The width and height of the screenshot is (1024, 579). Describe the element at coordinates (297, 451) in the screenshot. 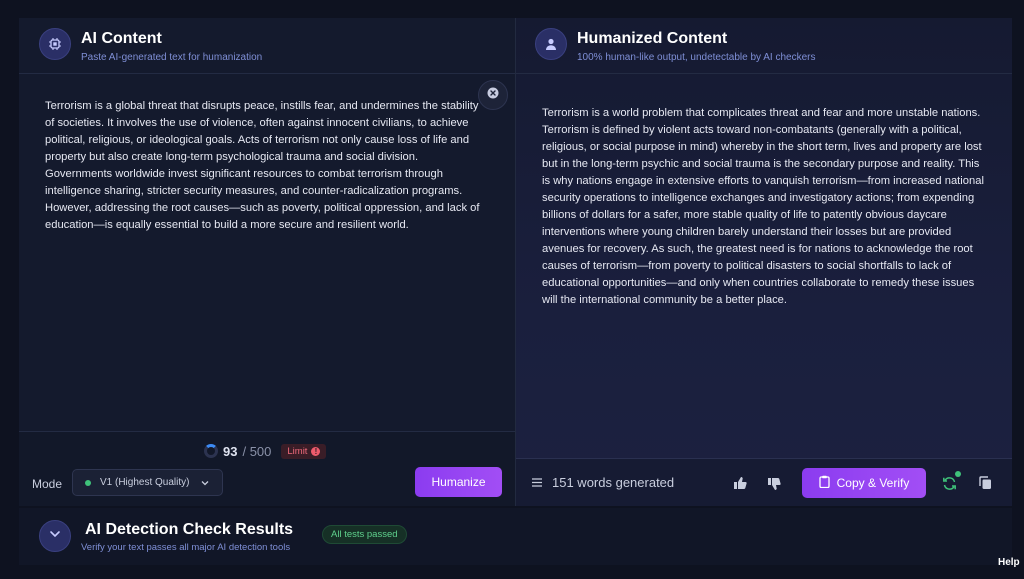

I see `limit-label: Limit` at that location.